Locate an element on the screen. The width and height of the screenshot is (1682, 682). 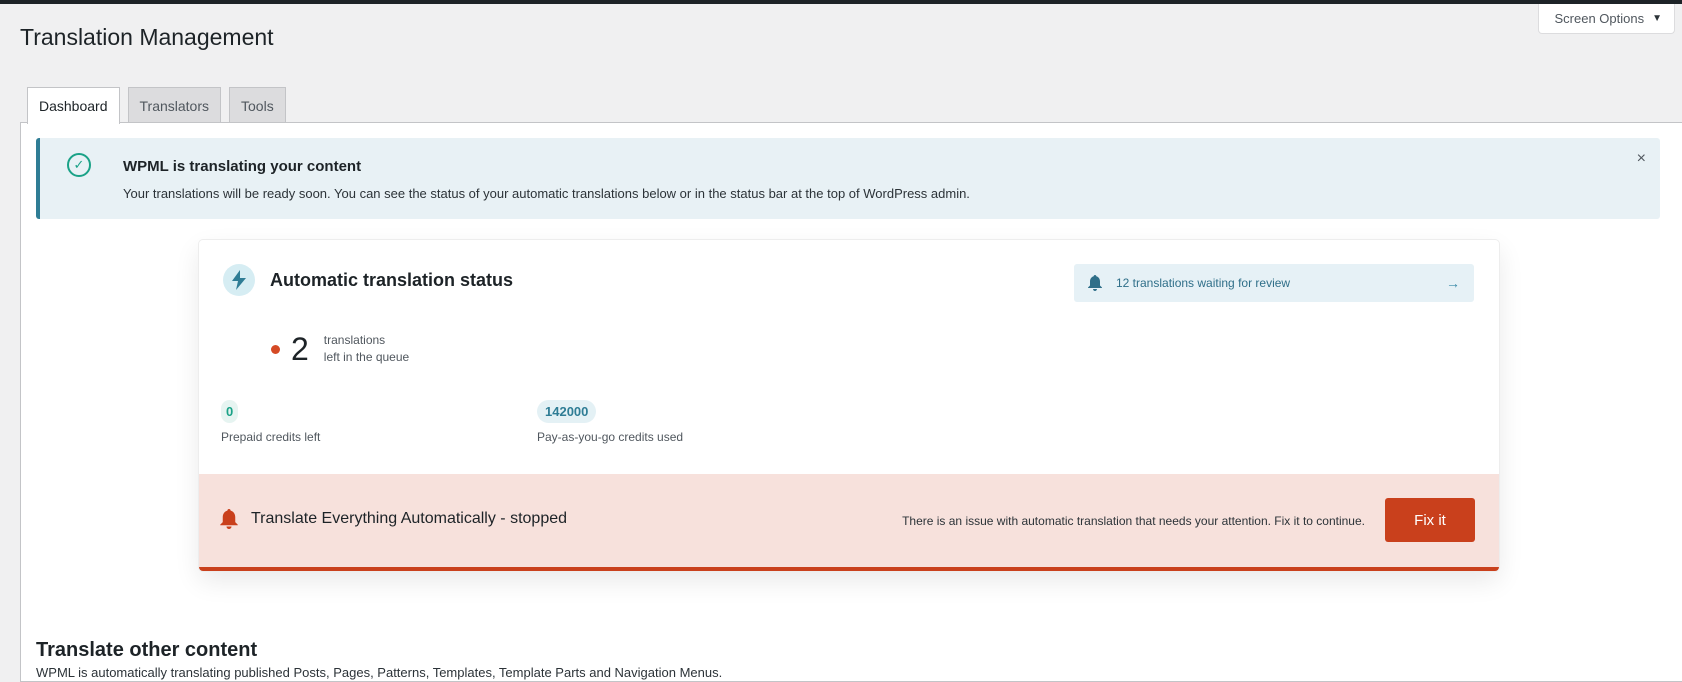
review-label: 12 translations waiting for review is located at coordinates (1203, 283).